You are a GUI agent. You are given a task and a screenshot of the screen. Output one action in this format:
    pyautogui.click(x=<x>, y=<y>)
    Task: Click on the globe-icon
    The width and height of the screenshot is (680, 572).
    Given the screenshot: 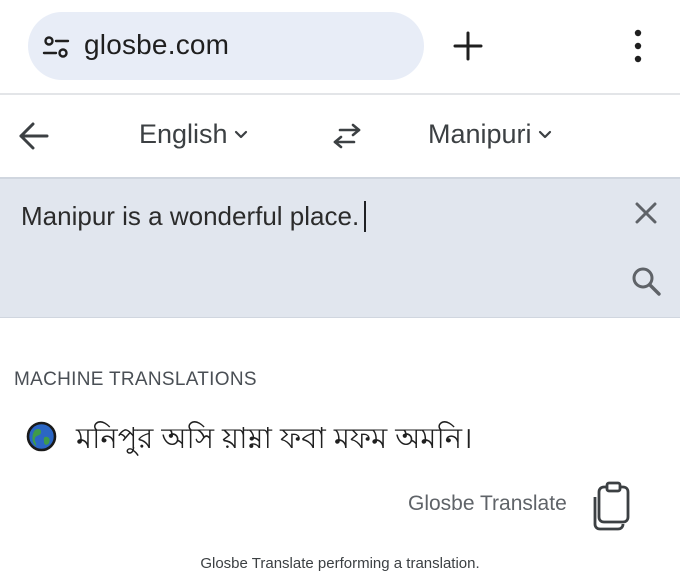 What is the action you would take?
    pyautogui.click(x=41, y=436)
    